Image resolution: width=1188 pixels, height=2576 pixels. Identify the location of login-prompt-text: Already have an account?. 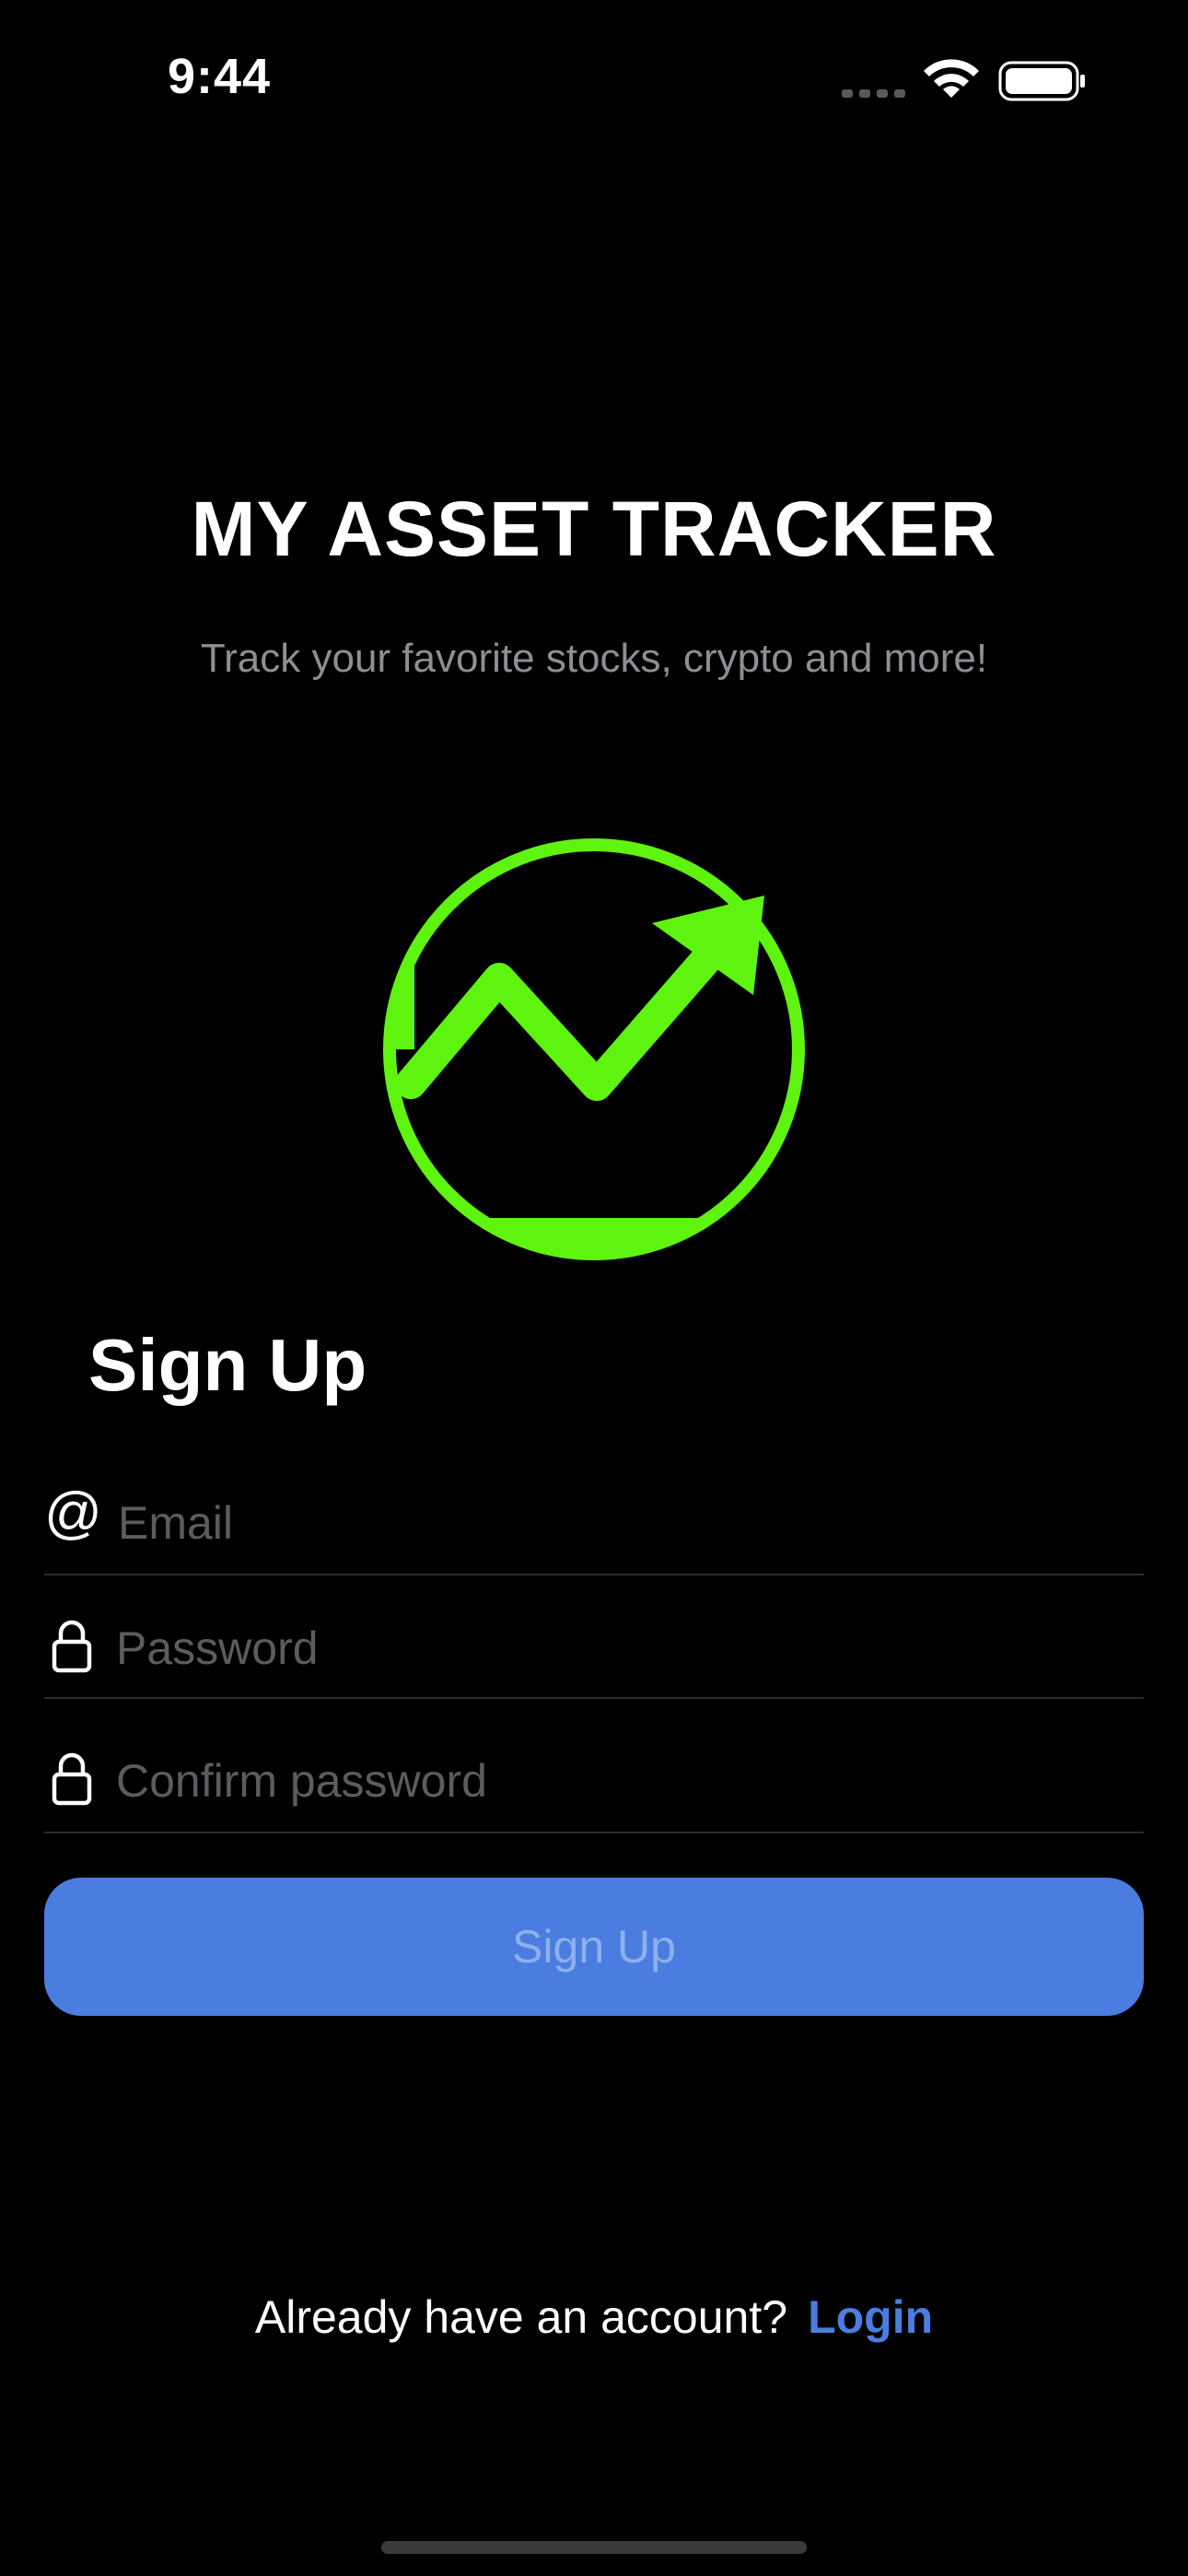
(521, 2317).